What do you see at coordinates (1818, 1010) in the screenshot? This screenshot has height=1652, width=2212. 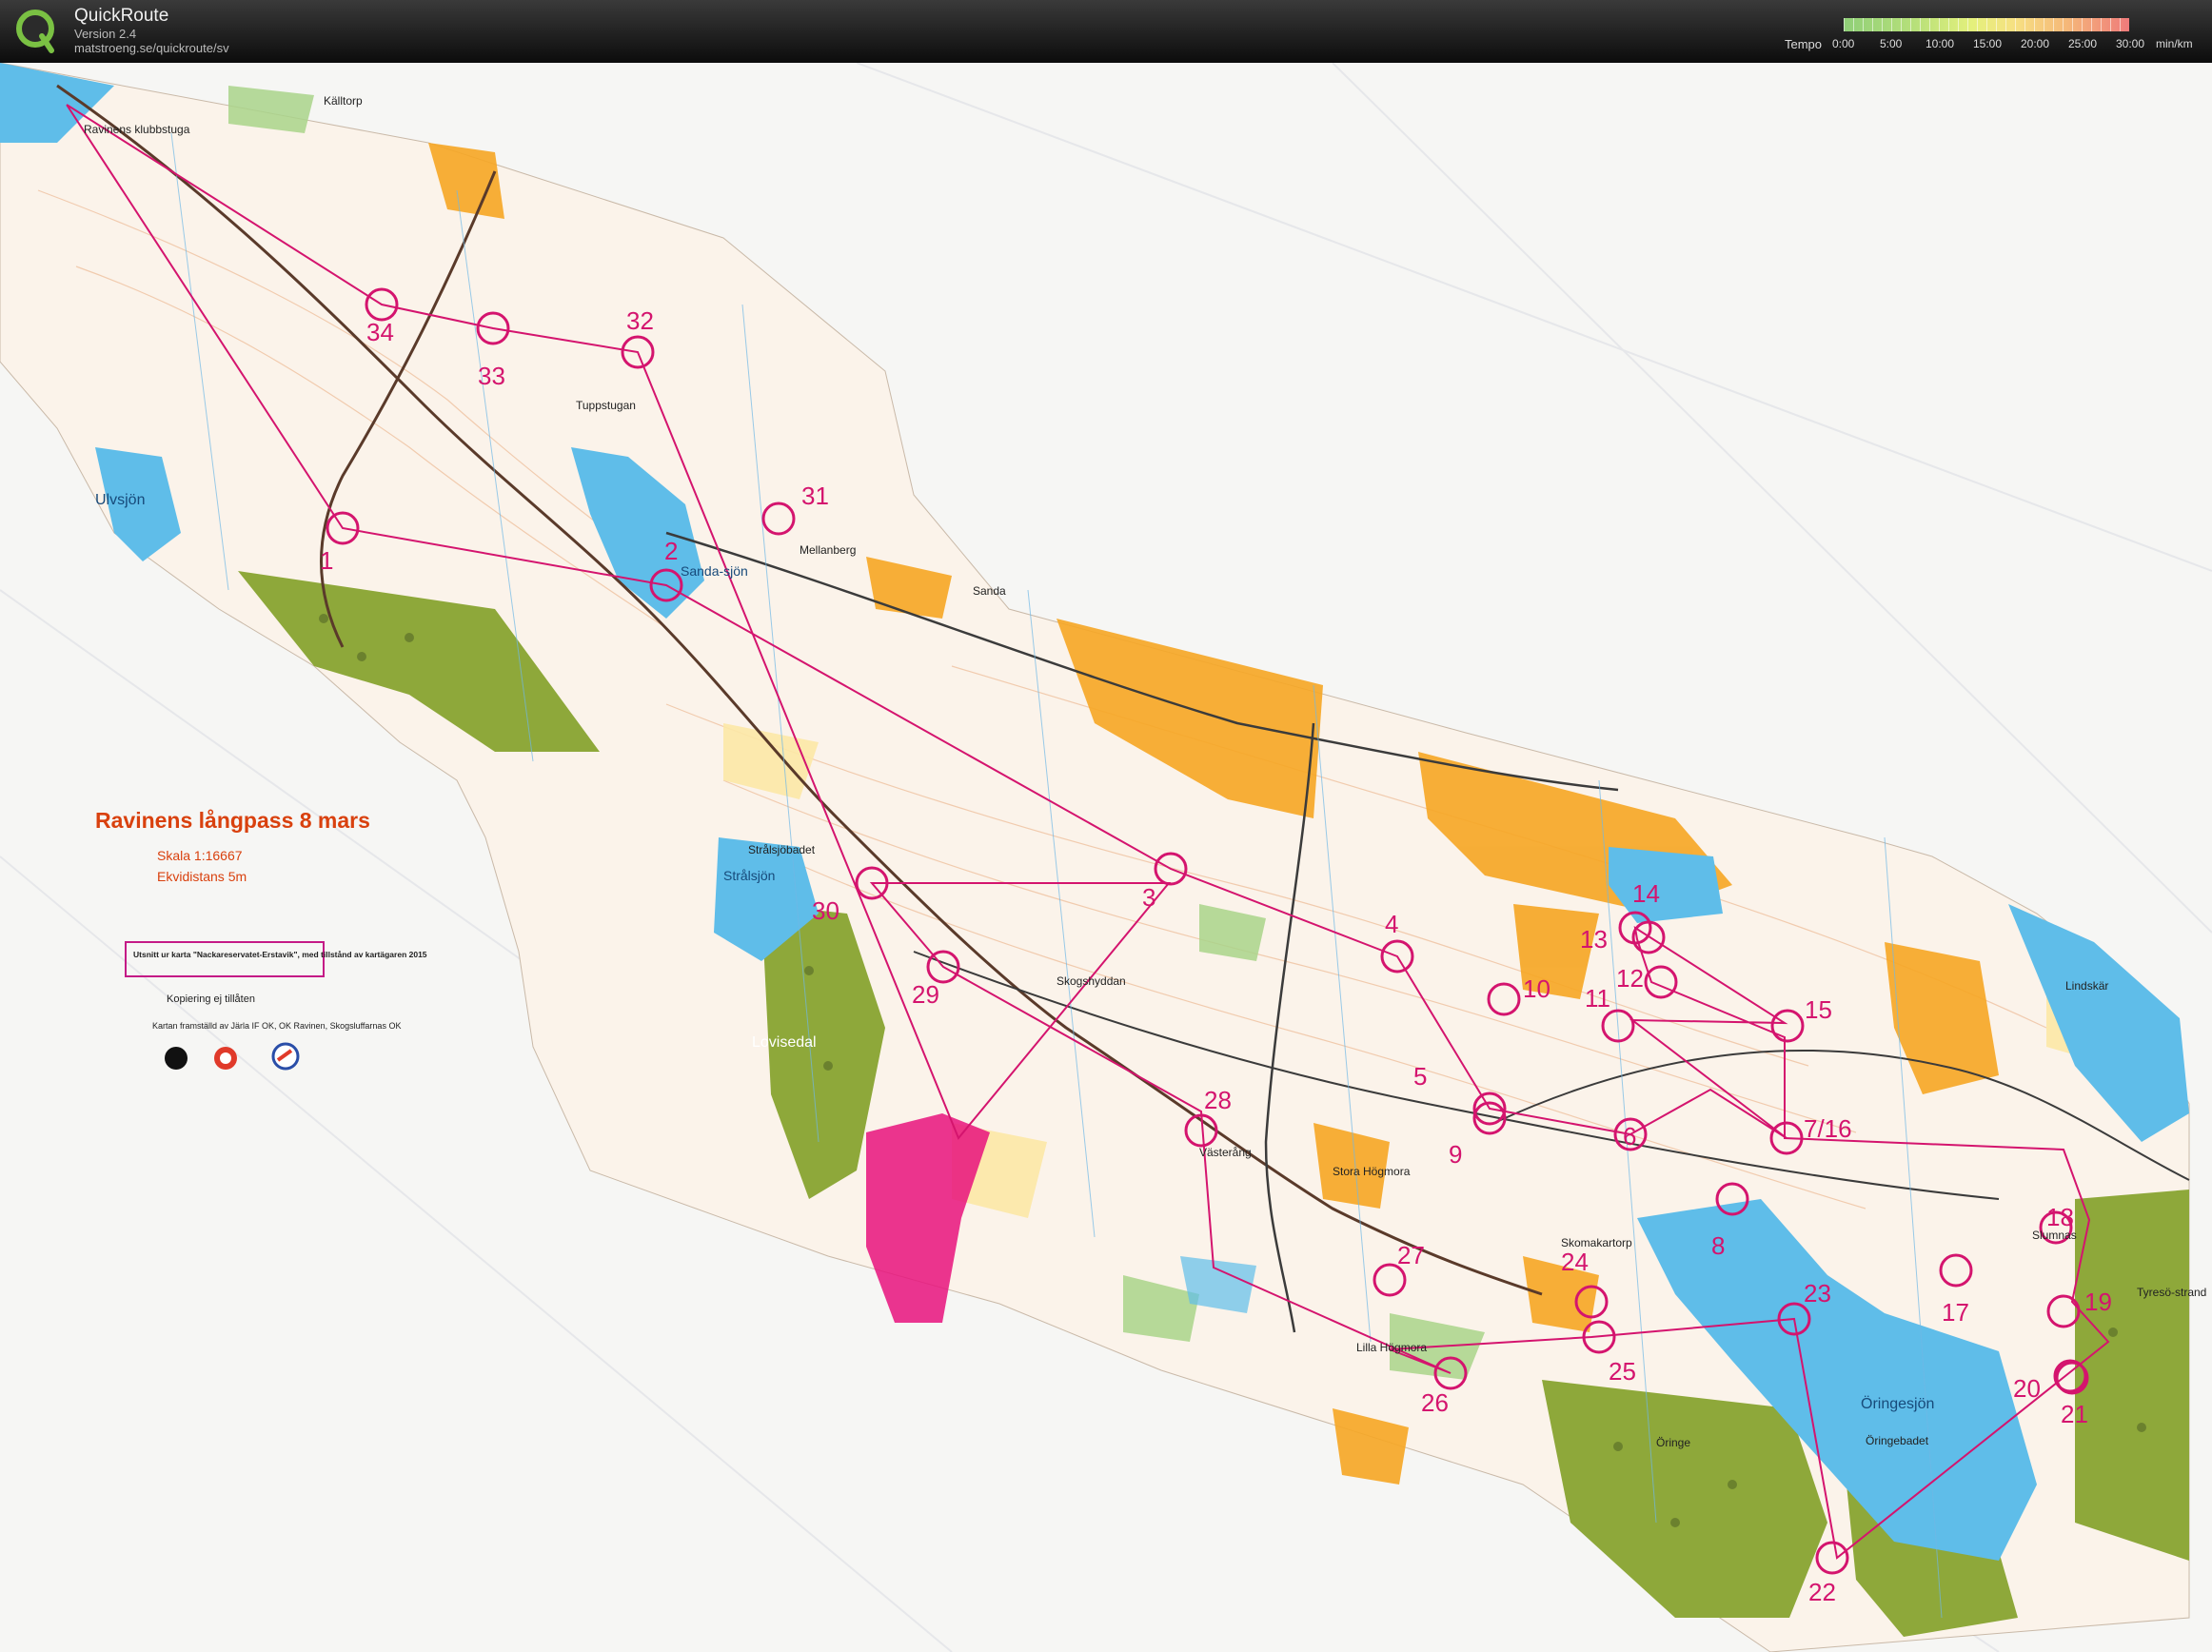 I see `control-number: 15` at bounding box center [1818, 1010].